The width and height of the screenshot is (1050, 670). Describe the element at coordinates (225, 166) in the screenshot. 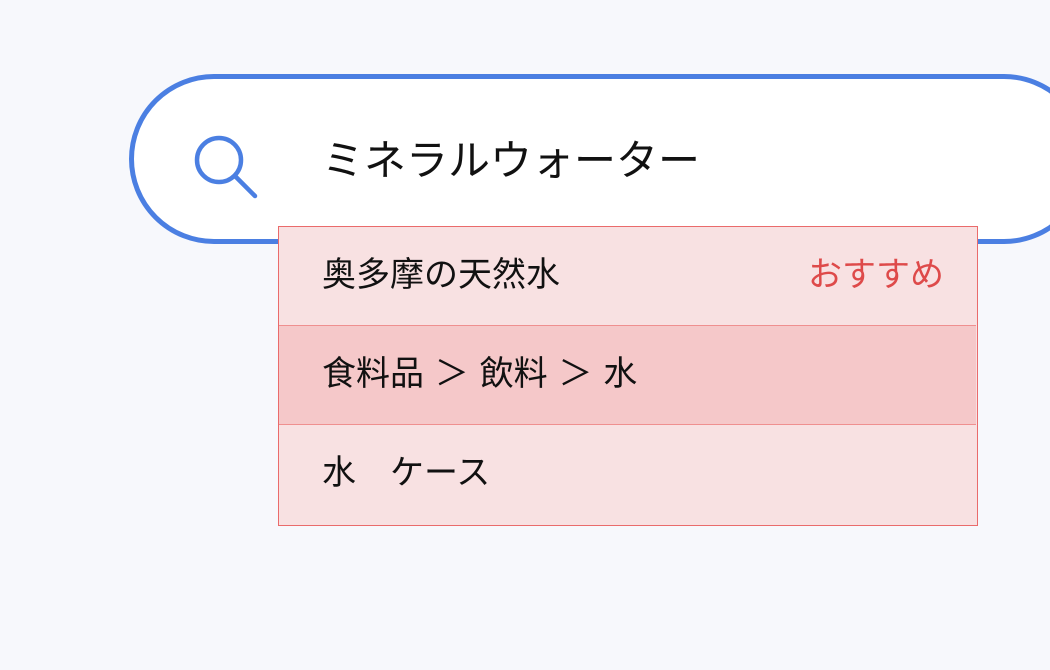

I see `search-icon` at that location.